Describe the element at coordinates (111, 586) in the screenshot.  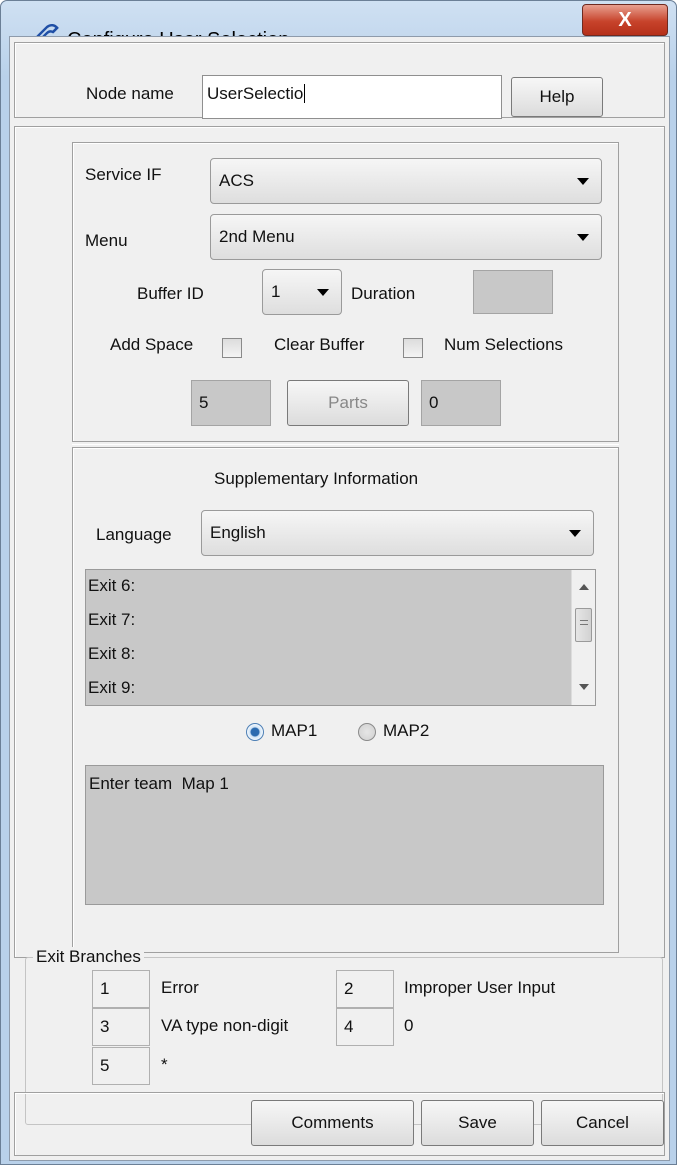
I see `list-item: Exit 6:` at that location.